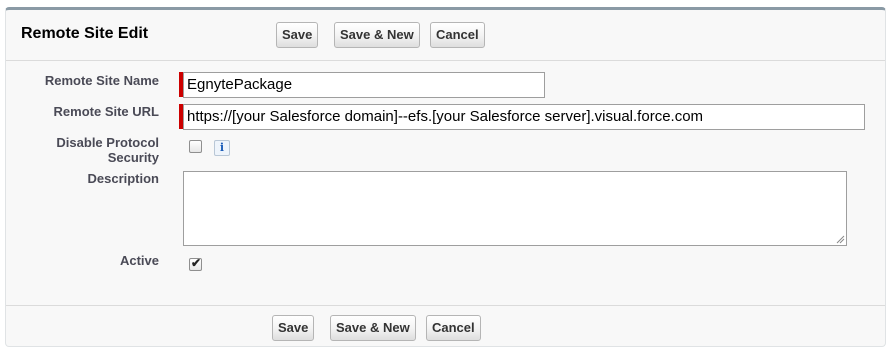 This screenshot has height=355, width=896. What do you see at coordinates (195, 146) in the screenshot?
I see `disable-protocol-security-checkbox` at bounding box center [195, 146].